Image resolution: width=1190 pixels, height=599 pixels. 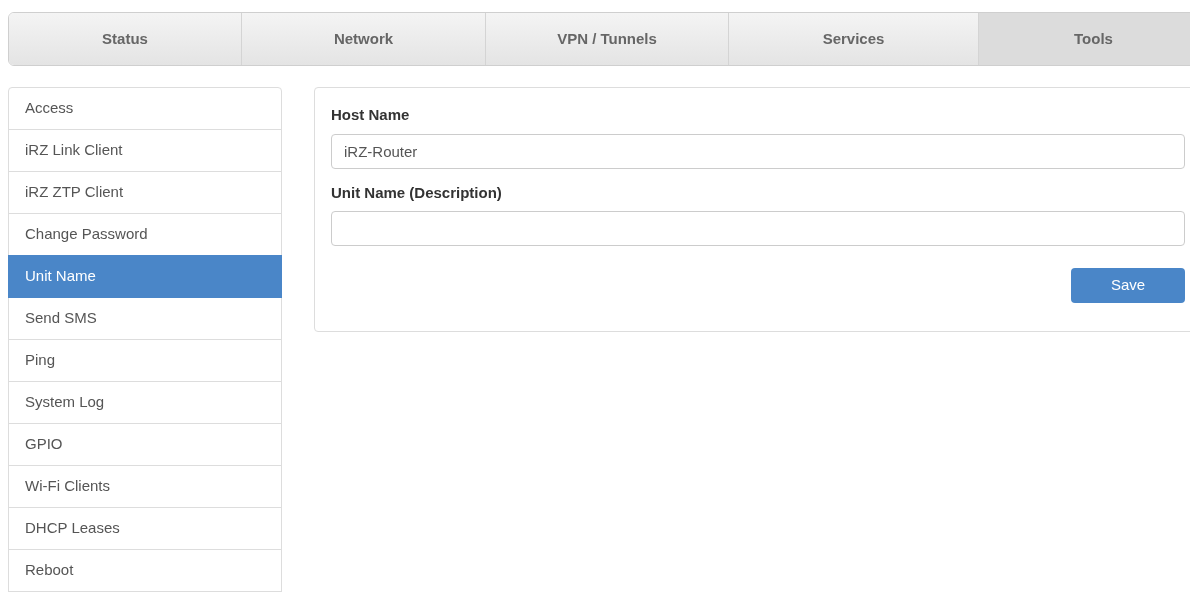 What do you see at coordinates (145, 108) in the screenshot?
I see `sidebar-item: Access` at bounding box center [145, 108].